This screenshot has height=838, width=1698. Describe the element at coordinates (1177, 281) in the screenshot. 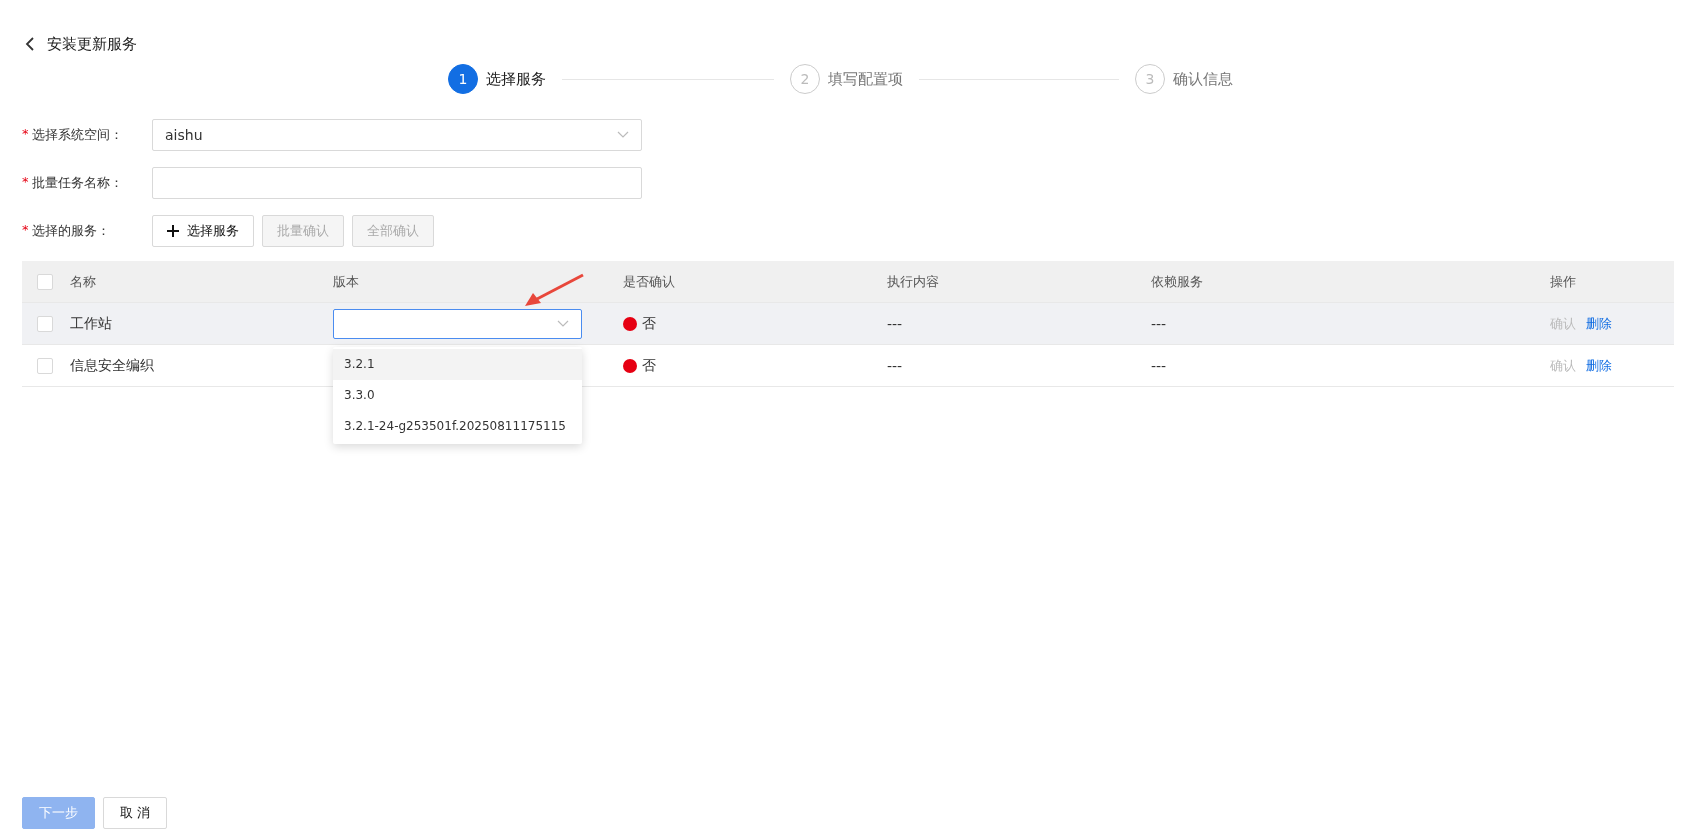

I see `column-header: 依赖服务` at that location.